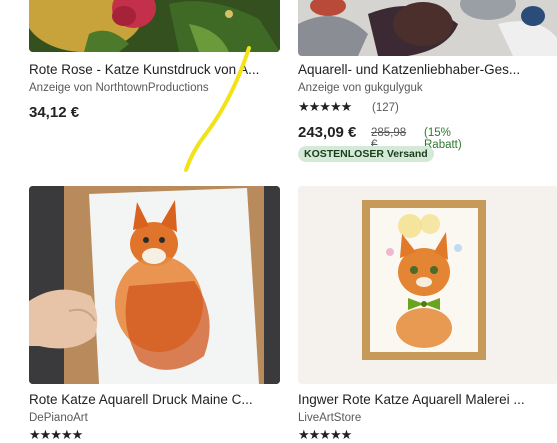 Image resolution: width=557 pixels, height=443 pixels. What do you see at coordinates (217, 109) in the screenshot?
I see `yellow-annotation-stroke` at bounding box center [217, 109].